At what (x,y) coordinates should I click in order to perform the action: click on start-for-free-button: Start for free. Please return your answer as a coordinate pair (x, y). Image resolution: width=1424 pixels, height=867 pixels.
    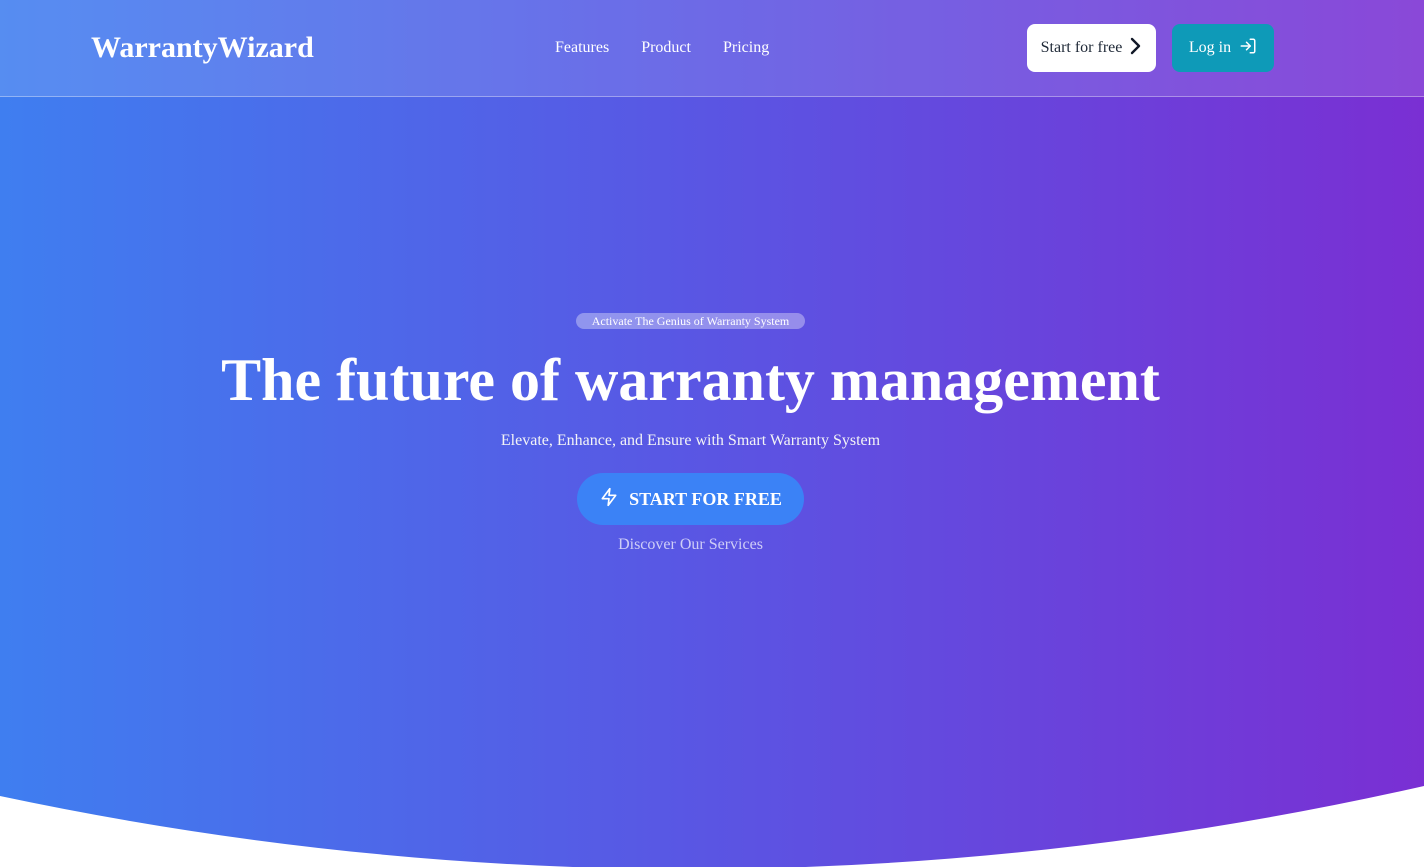
    Looking at the image, I should click on (1091, 48).